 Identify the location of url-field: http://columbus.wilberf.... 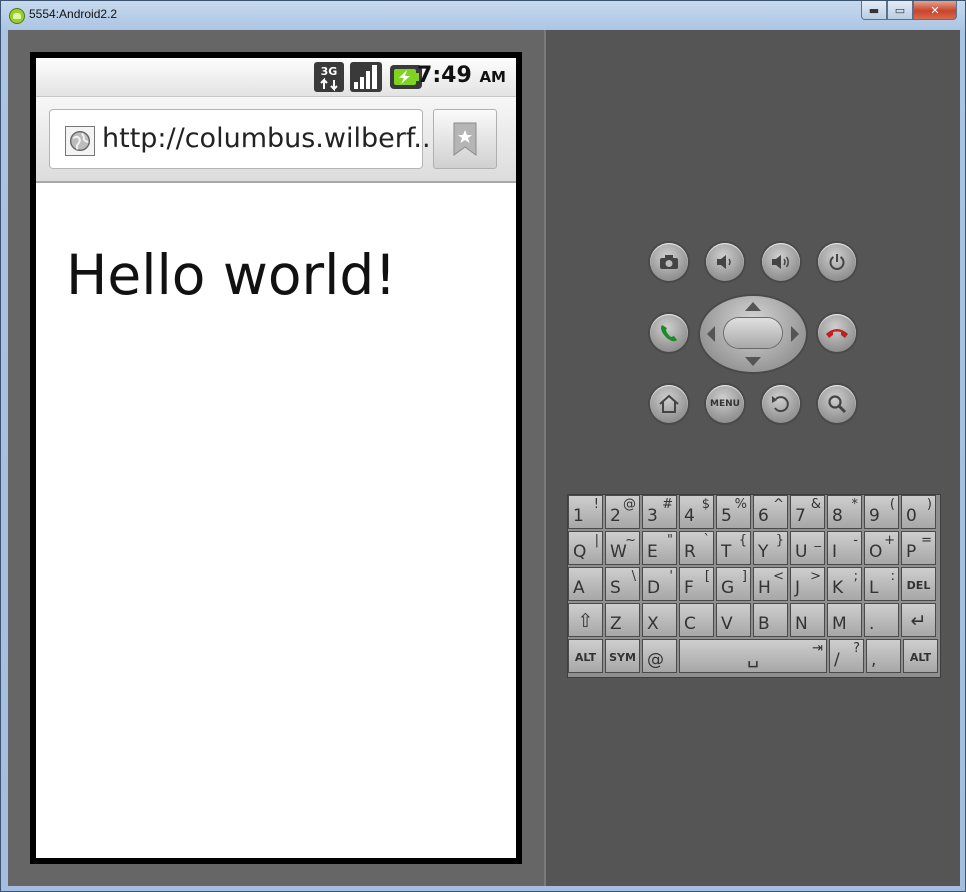
(244, 139).